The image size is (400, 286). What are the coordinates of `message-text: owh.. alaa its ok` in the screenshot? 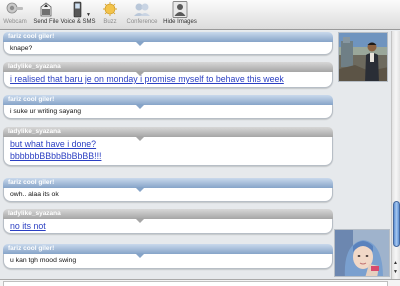 It's located at (34, 194).